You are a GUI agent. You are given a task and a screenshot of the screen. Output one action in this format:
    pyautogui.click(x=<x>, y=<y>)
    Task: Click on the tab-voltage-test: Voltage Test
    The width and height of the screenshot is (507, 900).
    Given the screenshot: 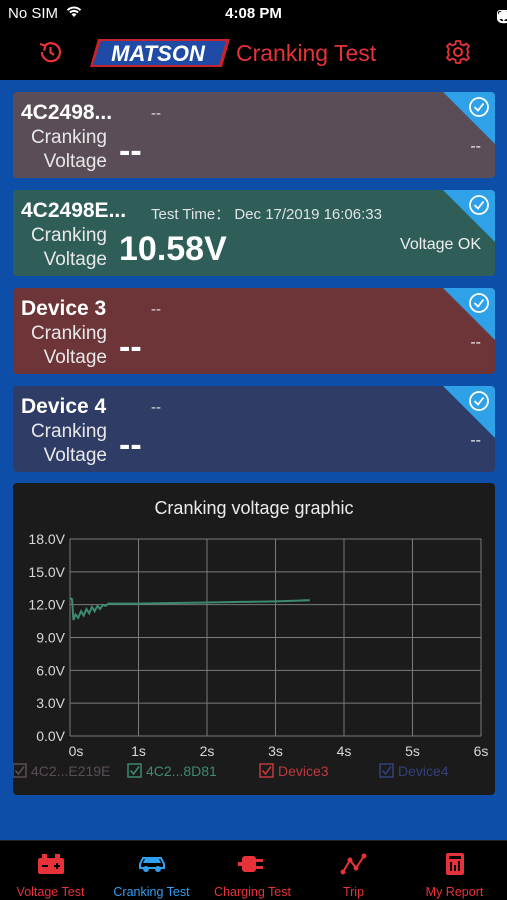 What is the action you would take?
    pyautogui.click(x=50, y=870)
    